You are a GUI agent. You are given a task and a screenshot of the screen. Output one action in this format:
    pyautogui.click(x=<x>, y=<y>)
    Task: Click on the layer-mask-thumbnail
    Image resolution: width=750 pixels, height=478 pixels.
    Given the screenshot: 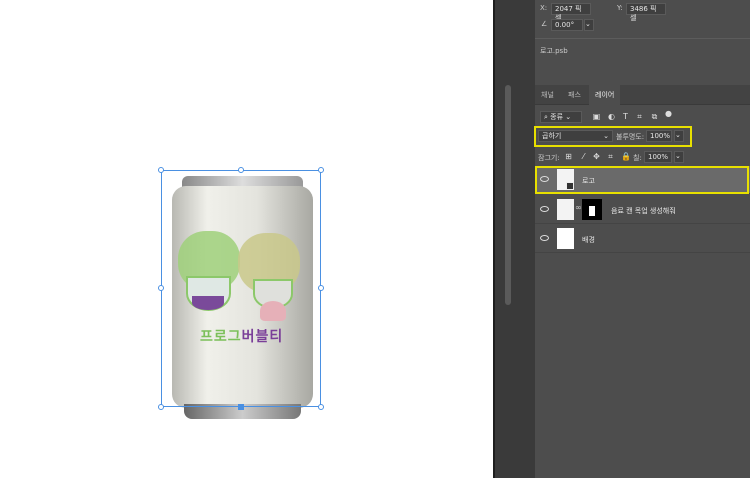 What is the action you would take?
    pyautogui.click(x=592, y=209)
    